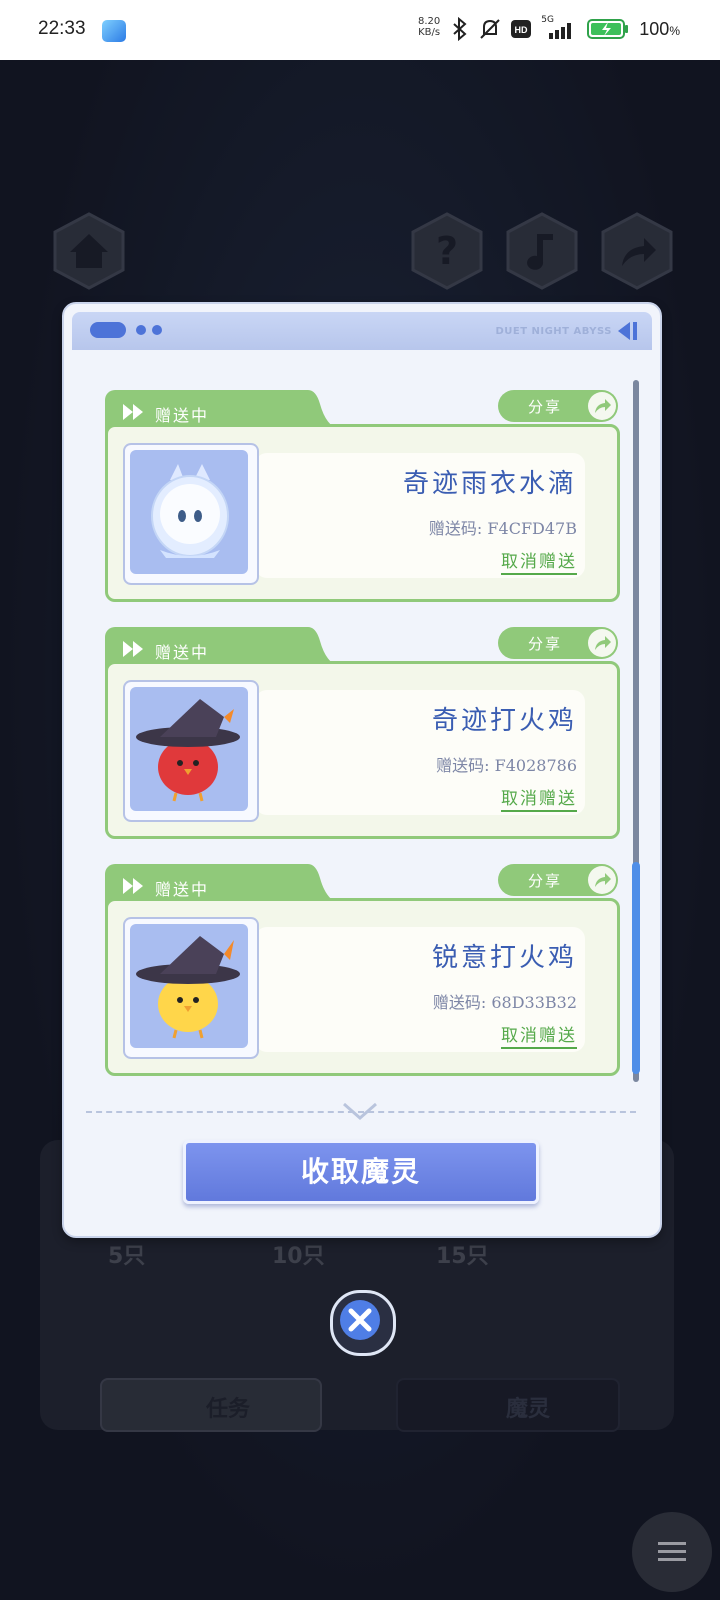  I want to click on svg-text: HD, so click(521, 30).